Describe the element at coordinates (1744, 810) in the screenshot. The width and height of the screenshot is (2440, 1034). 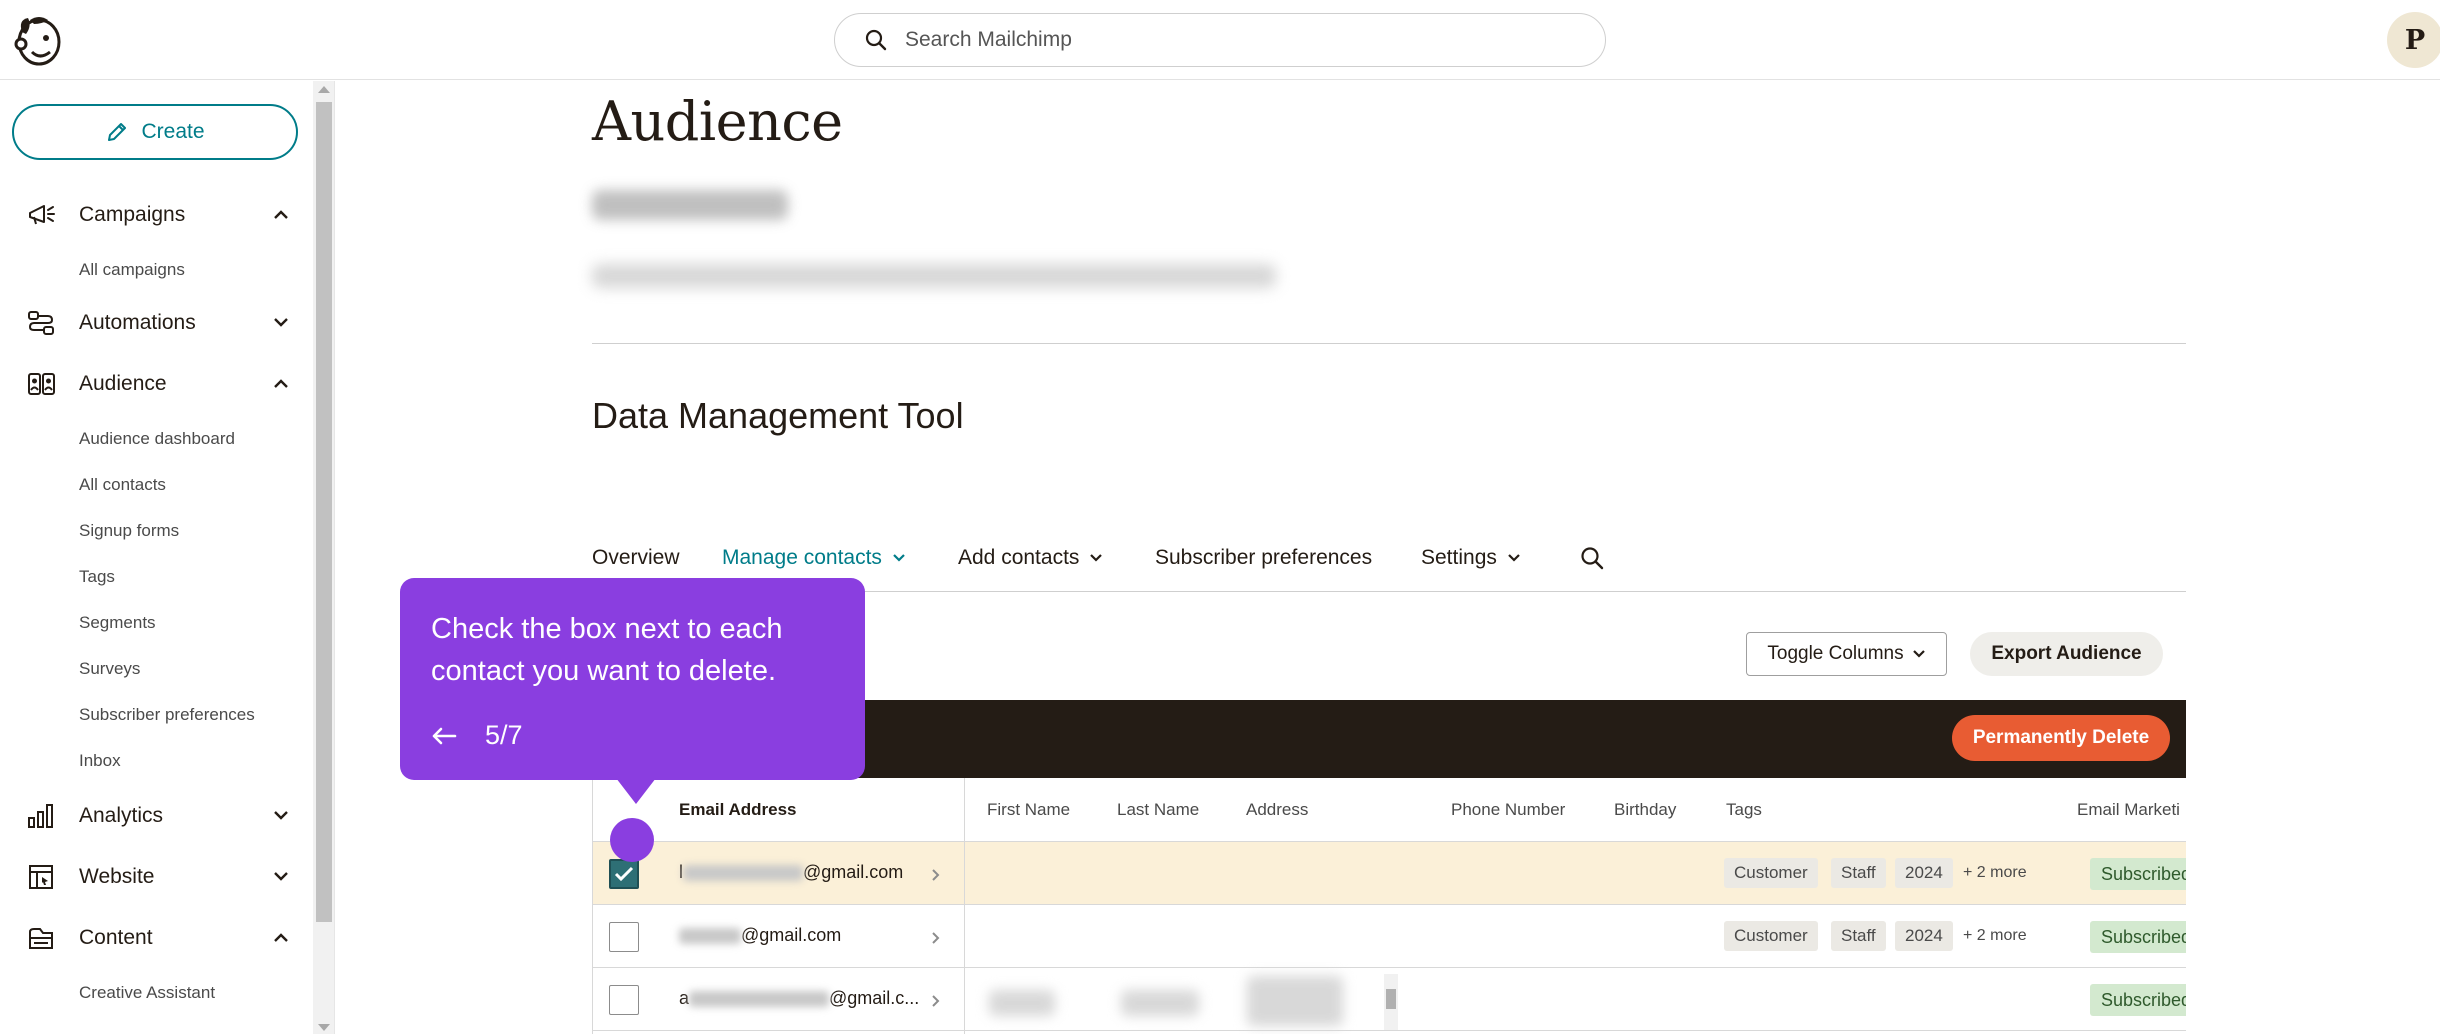
I see `column-header-tags: Tags` at that location.